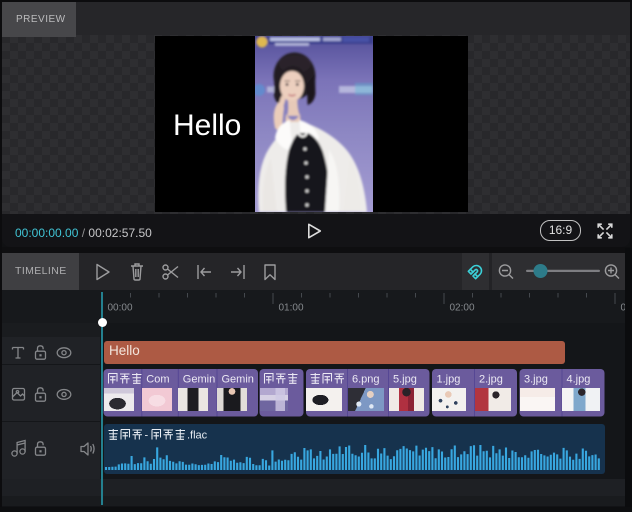  Describe the element at coordinates (449, 380) in the screenshot. I see `svg-text: 1.jpg` at that location.